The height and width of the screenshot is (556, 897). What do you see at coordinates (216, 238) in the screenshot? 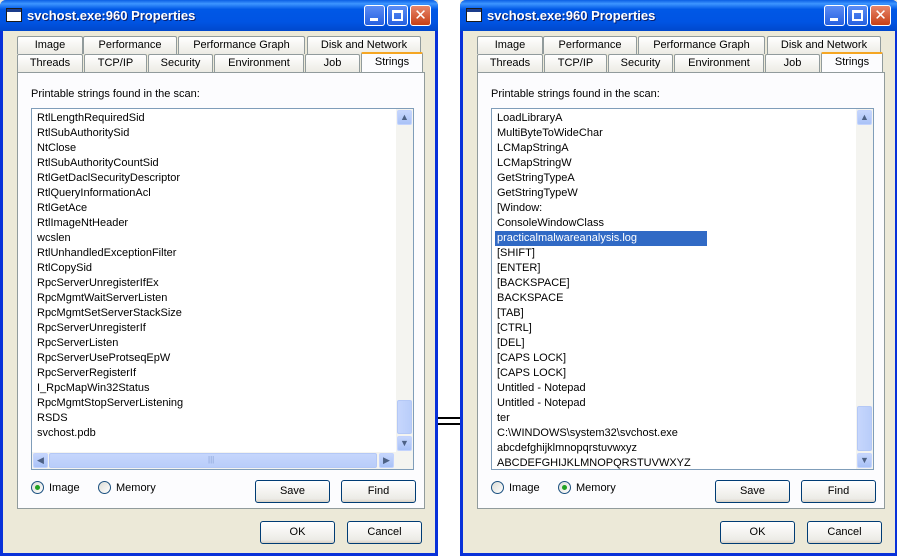
I see `string-item: wcslen` at bounding box center [216, 238].